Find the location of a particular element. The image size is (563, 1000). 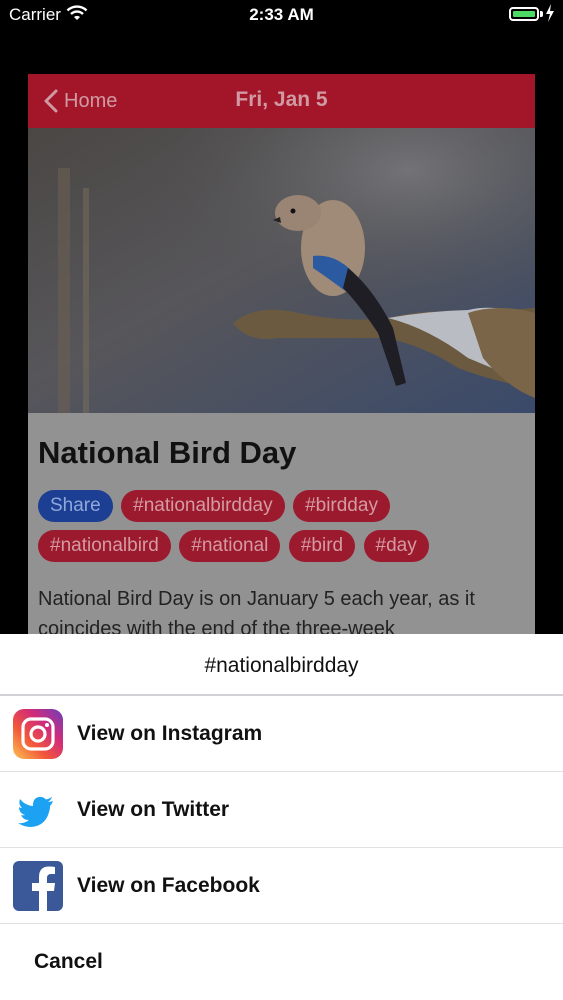

article-headline: National Bird Day is located at coordinates (167, 452).